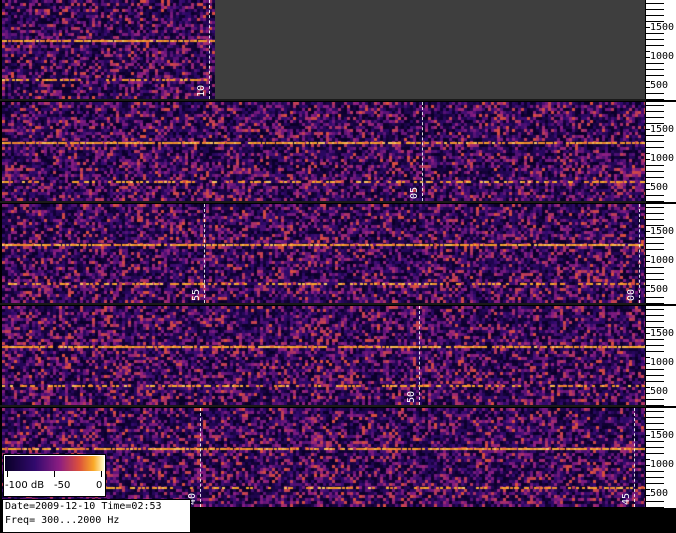  Describe the element at coordinates (201, 90) in the screenshot. I see `minute-marker-label: 10` at that location.